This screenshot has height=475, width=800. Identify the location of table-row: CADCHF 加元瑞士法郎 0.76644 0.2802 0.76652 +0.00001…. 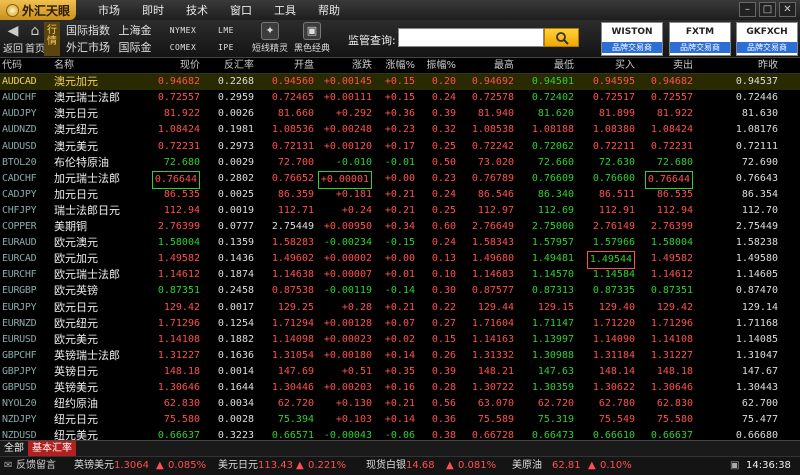
(400, 179).